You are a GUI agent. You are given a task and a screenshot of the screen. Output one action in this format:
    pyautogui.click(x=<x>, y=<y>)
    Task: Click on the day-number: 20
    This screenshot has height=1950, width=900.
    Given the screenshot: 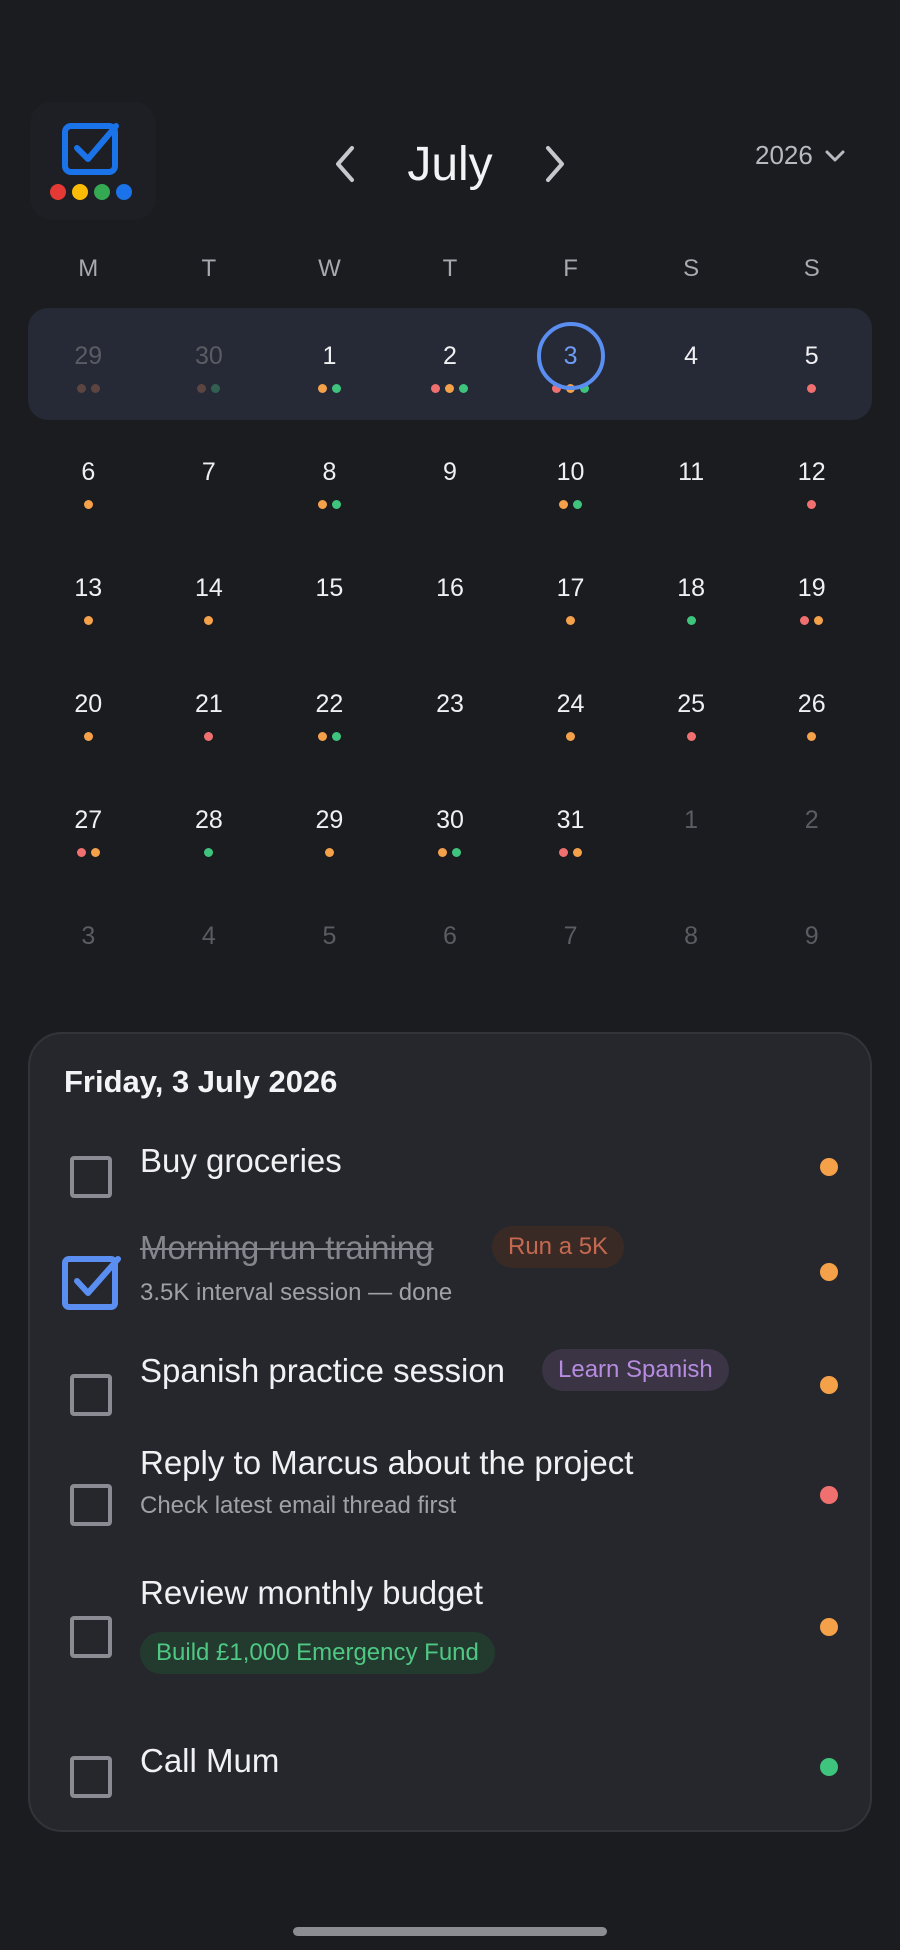 What is the action you would take?
    pyautogui.click(x=88, y=704)
    